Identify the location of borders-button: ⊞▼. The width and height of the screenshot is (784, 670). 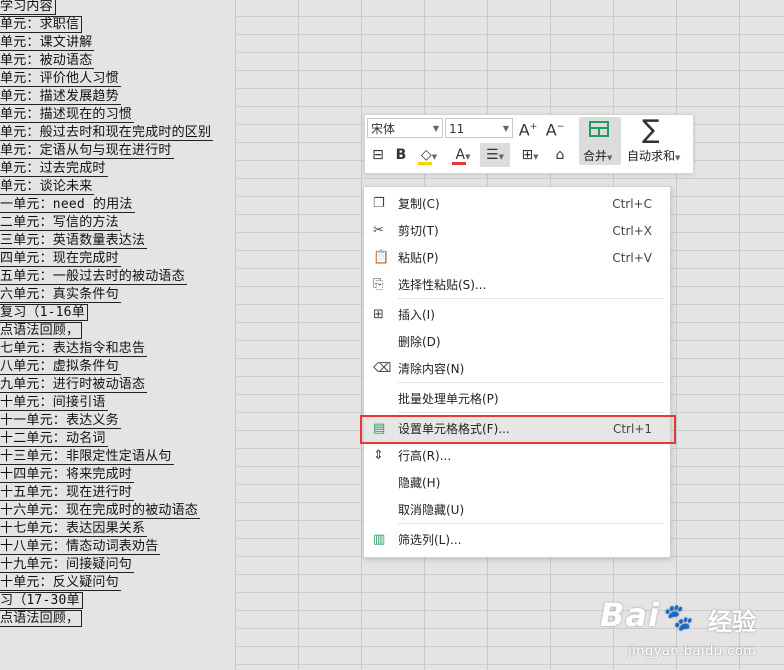
(530, 155).